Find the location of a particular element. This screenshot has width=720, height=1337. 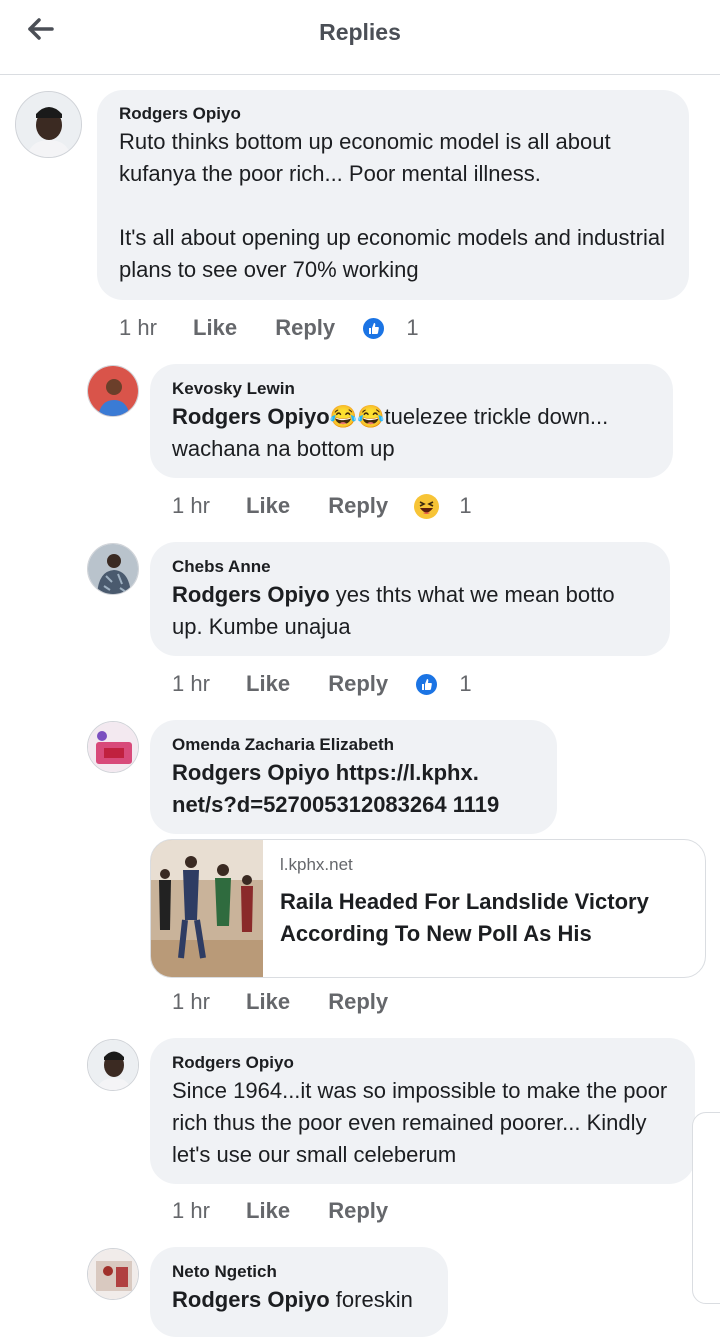

comment-link: net/s?d=527005312083264 1119 is located at coordinates (335, 804).